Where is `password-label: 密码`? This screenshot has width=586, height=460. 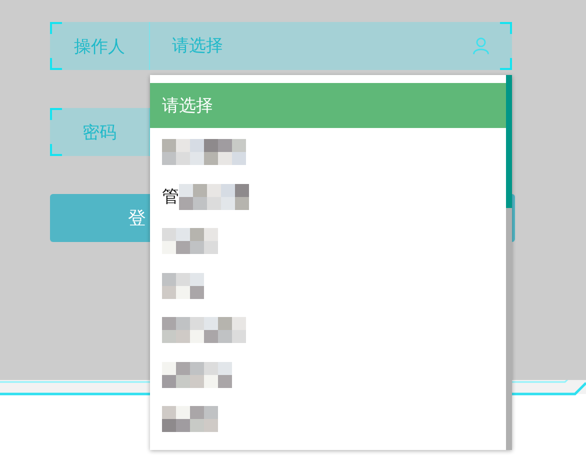 password-label: 密码 is located at coordinates (100, 132).